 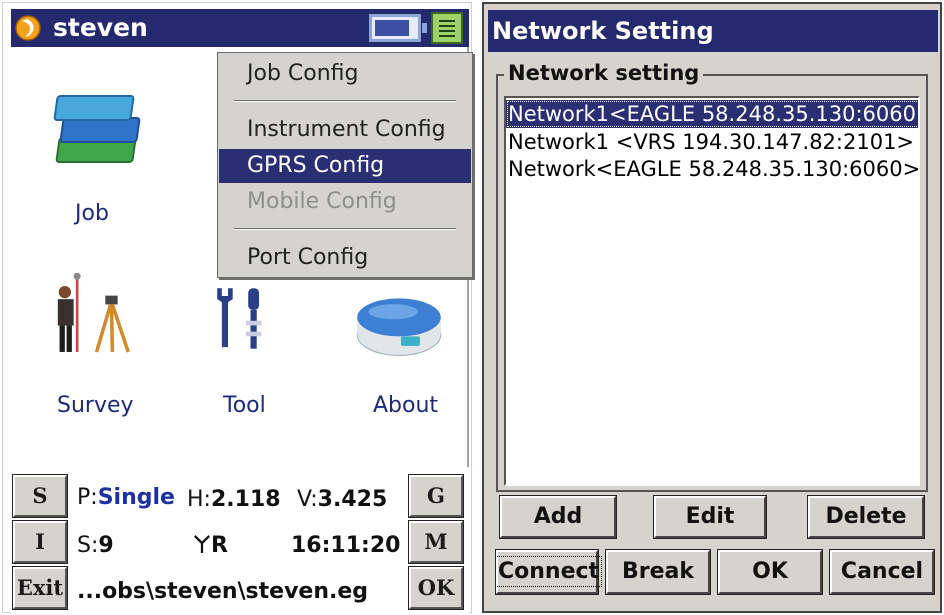 I want to click on job-label: Job, so click(x=92, y=213).